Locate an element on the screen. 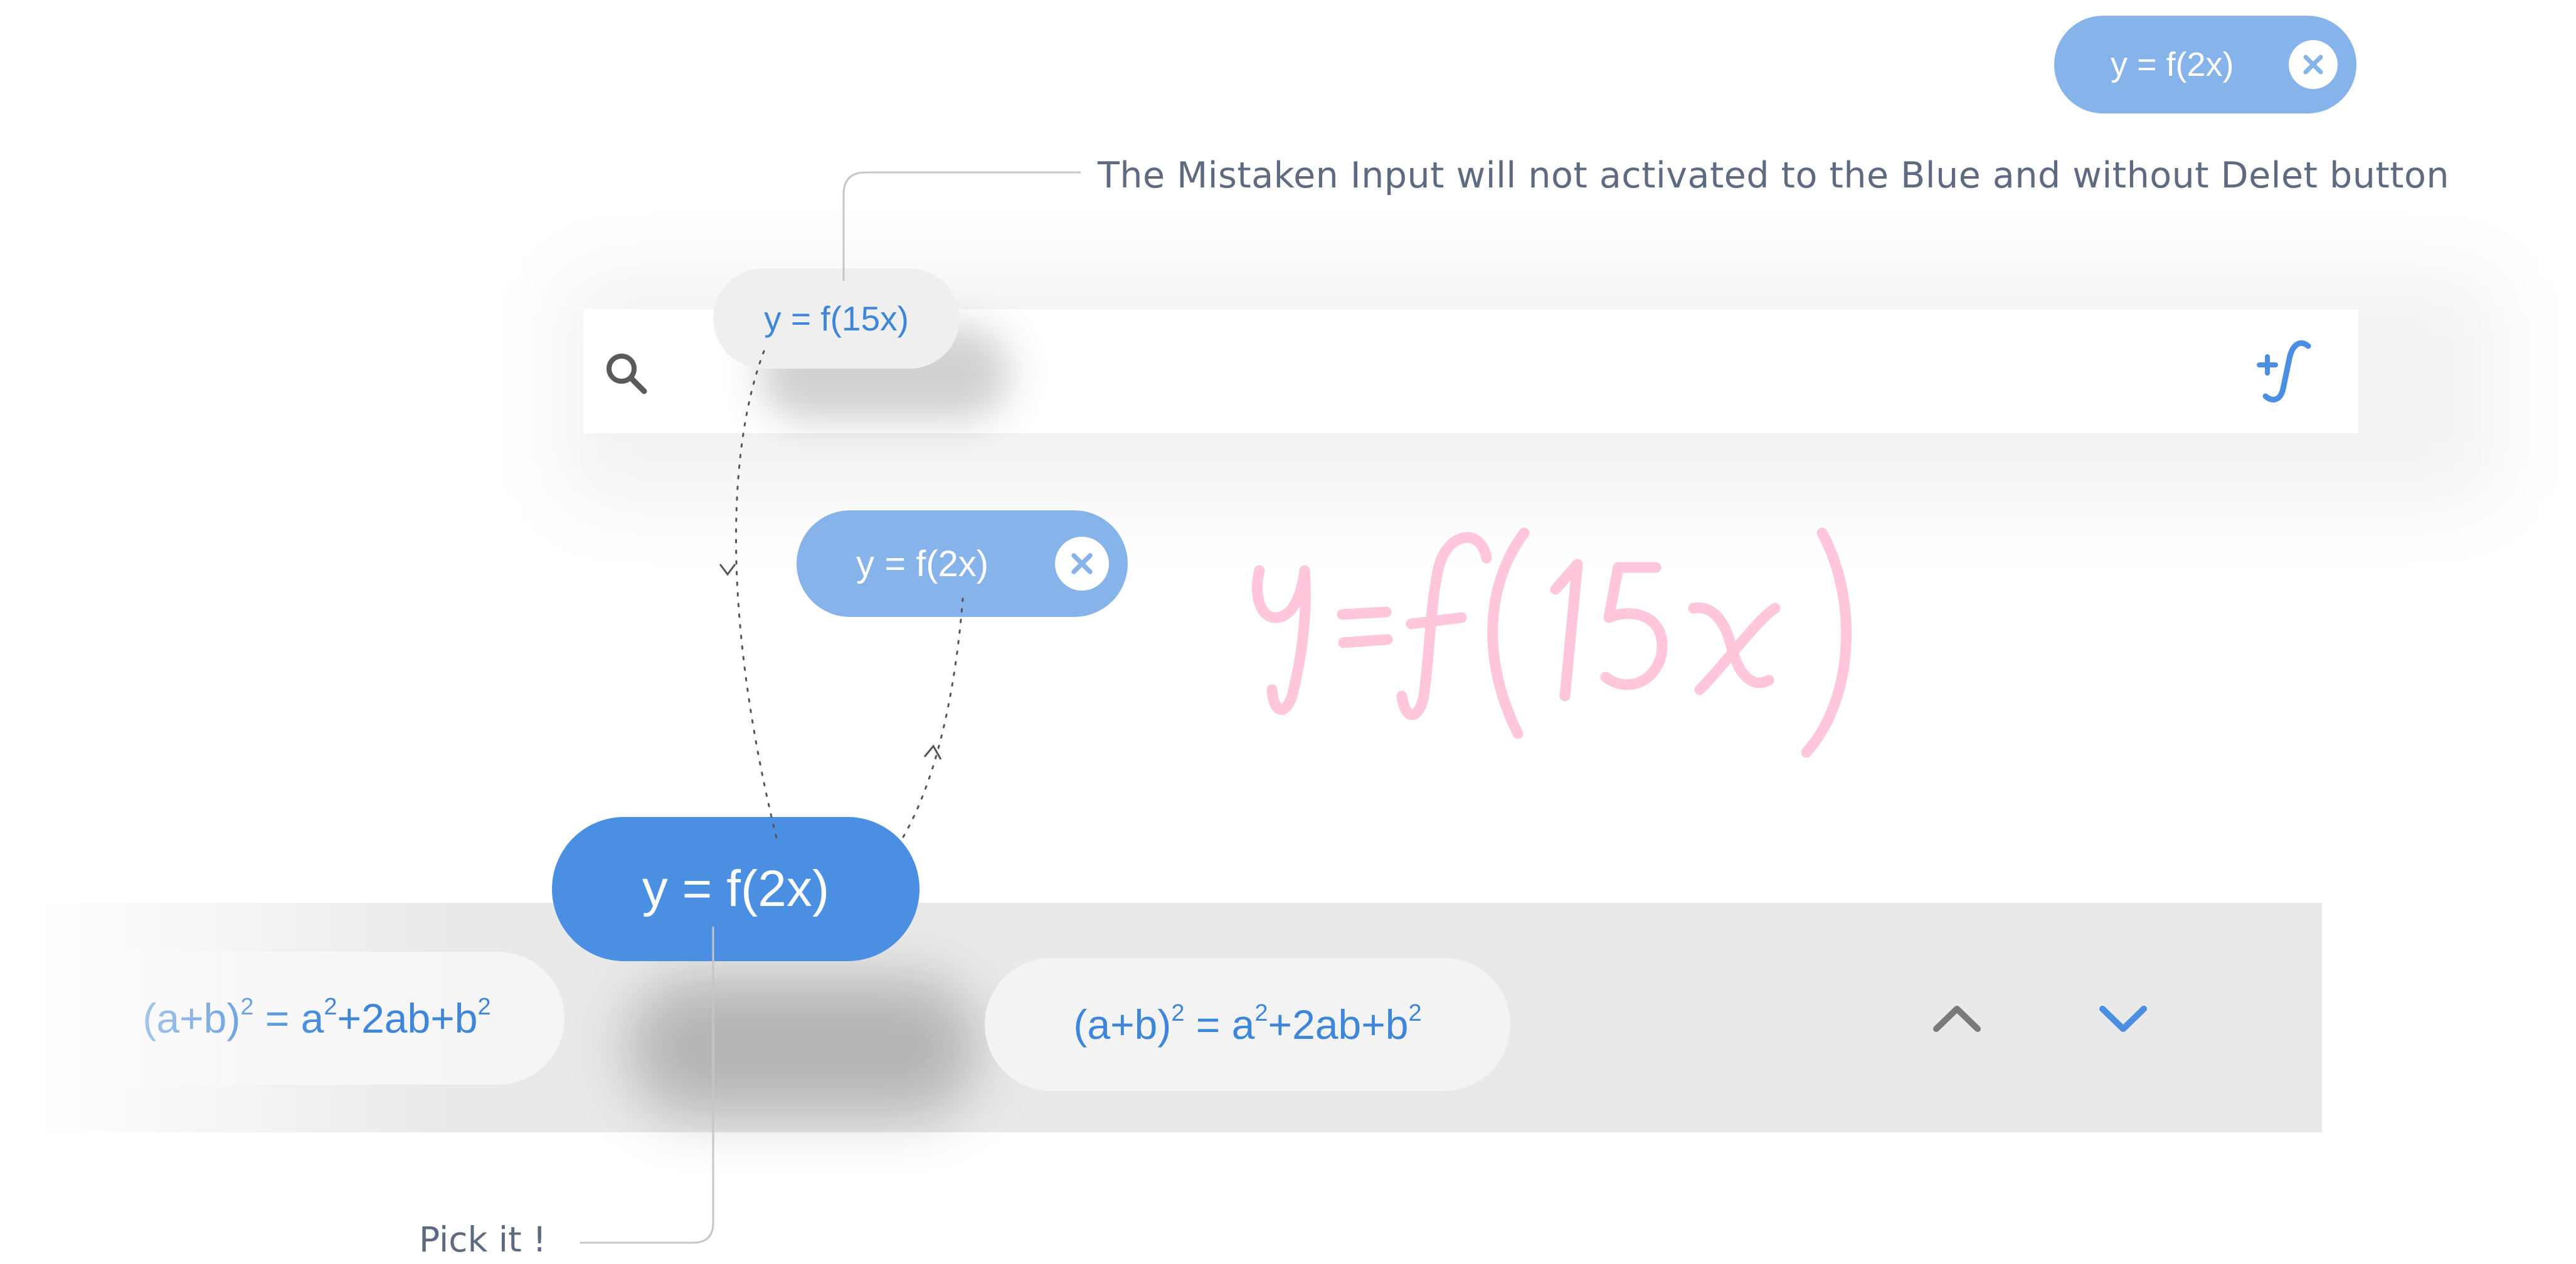  picked-formula-chip: y = f(2x) is located at coordinates (736, 889).